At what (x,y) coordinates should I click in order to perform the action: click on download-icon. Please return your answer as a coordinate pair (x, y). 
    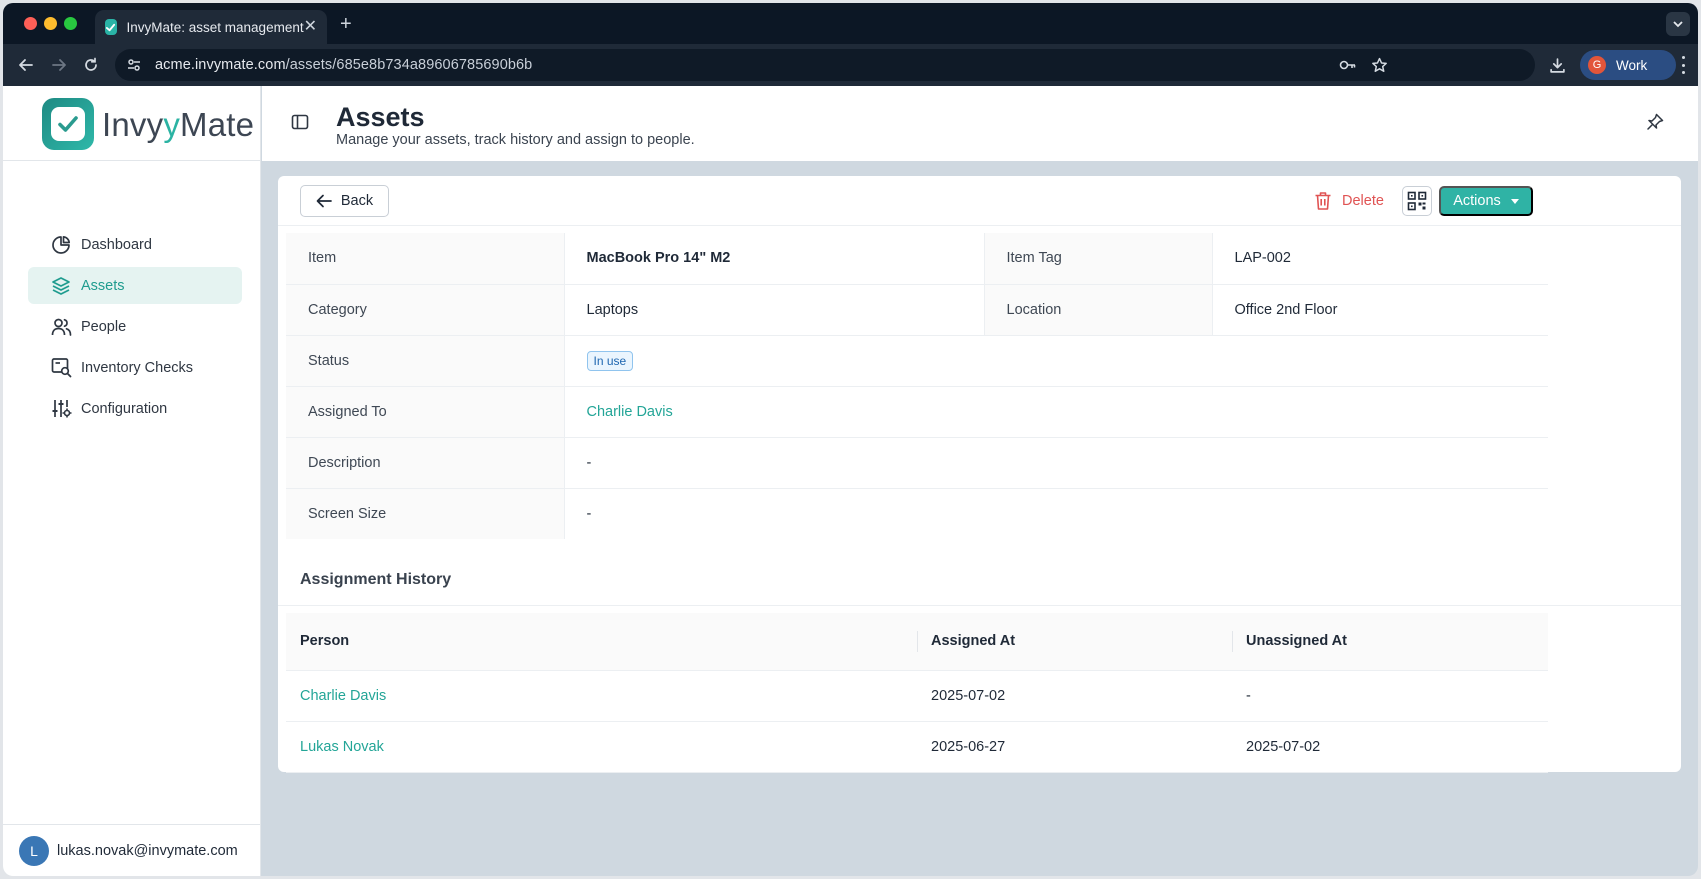
    Looking at the image, I should click on (1557, 65).